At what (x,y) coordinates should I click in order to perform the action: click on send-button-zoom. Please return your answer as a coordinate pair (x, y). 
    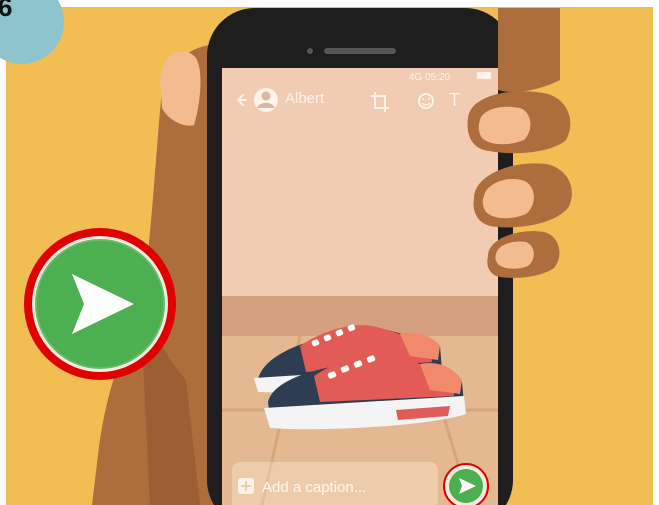
    Looking at the image, I should click on (100, 304).